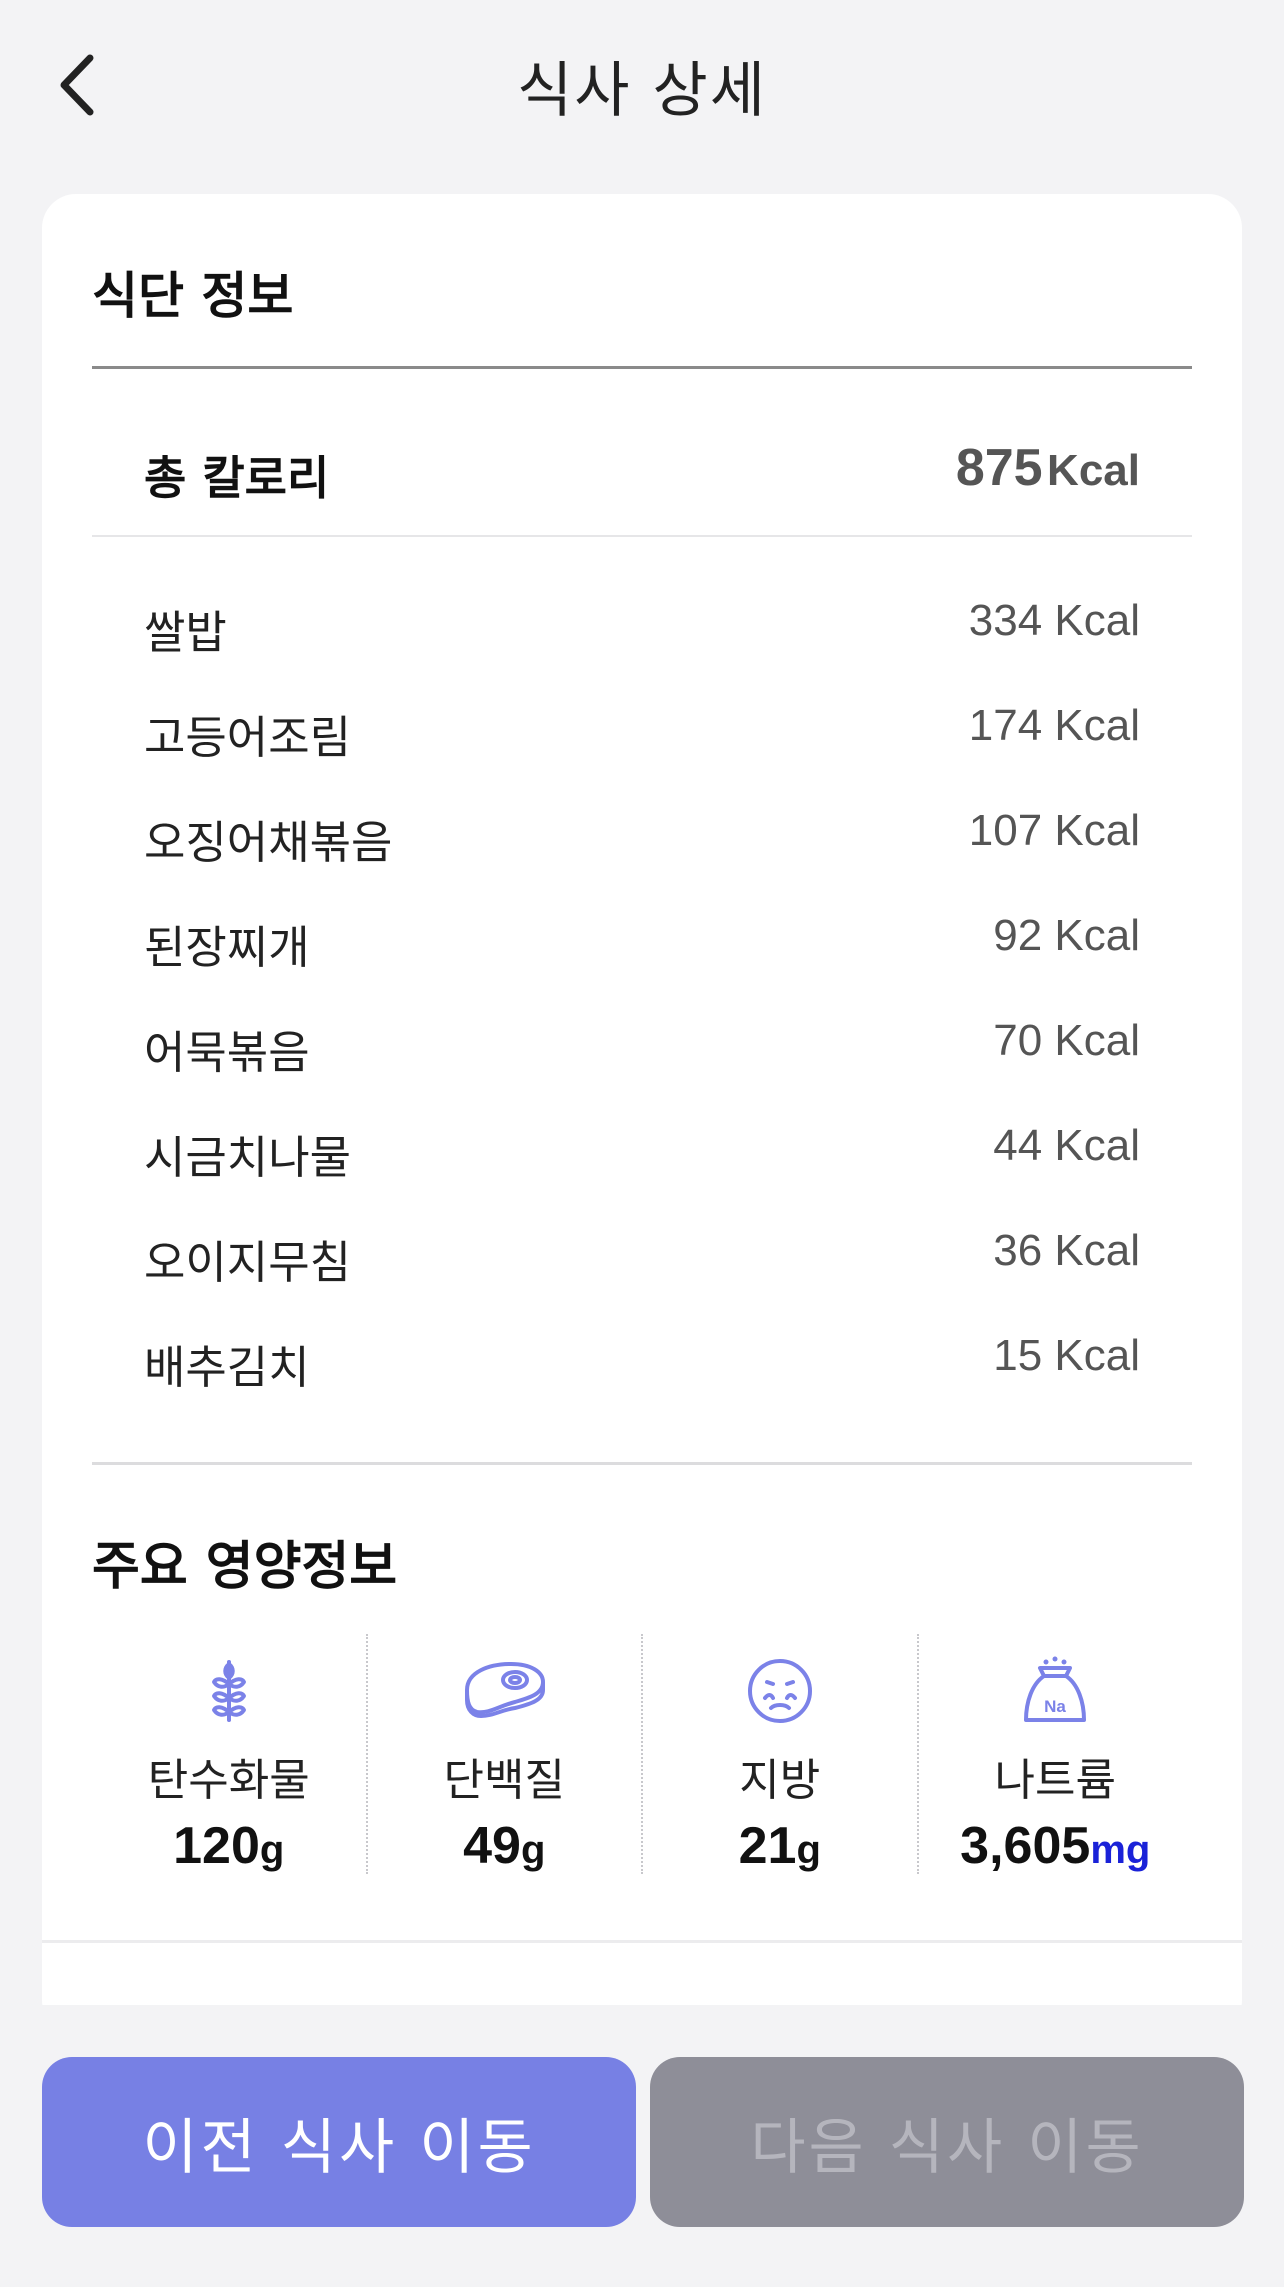 The height and width of the screenshot is (2287, 1284). Describe the element at coordinates (642, 470) in the screenshot. I see `total-calorie-row: 총 칼로리 875 Kcal` at that location.